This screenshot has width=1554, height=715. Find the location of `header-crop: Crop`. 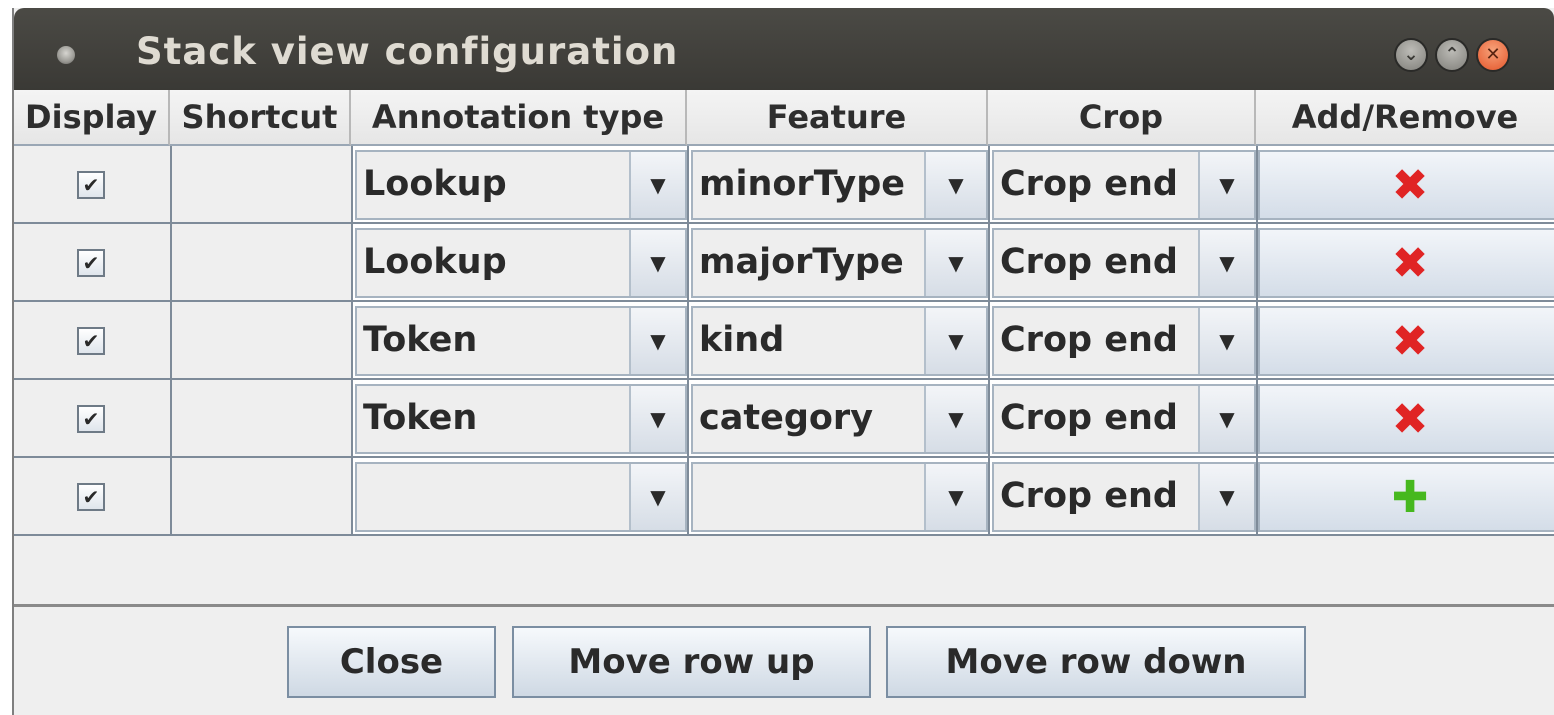

header-crop: Crop is located at coordinates (1122, 118).